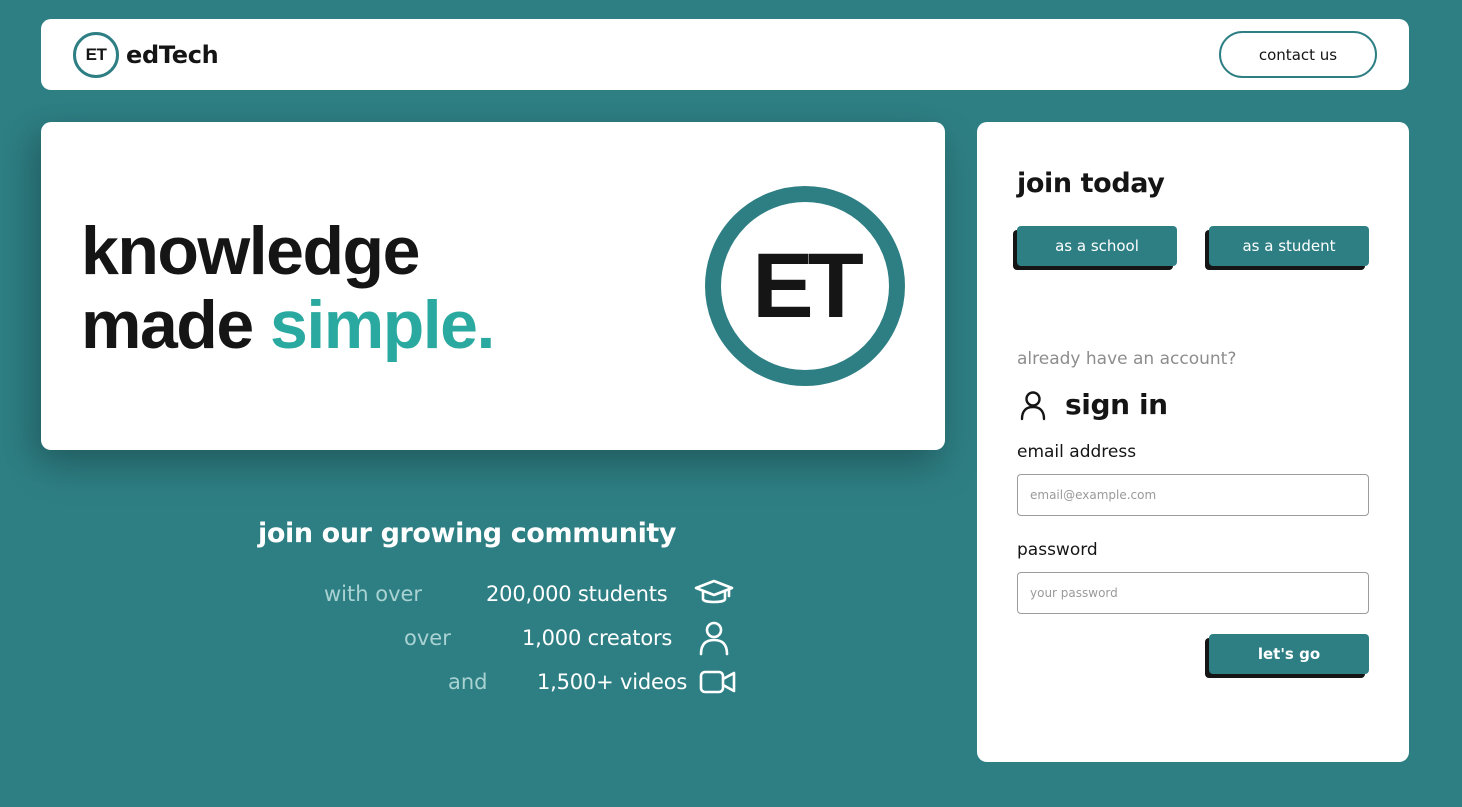 This screenshot has width=1462, height=807. I want to click on join-as-school-button: as a school, so click(1097, 246).